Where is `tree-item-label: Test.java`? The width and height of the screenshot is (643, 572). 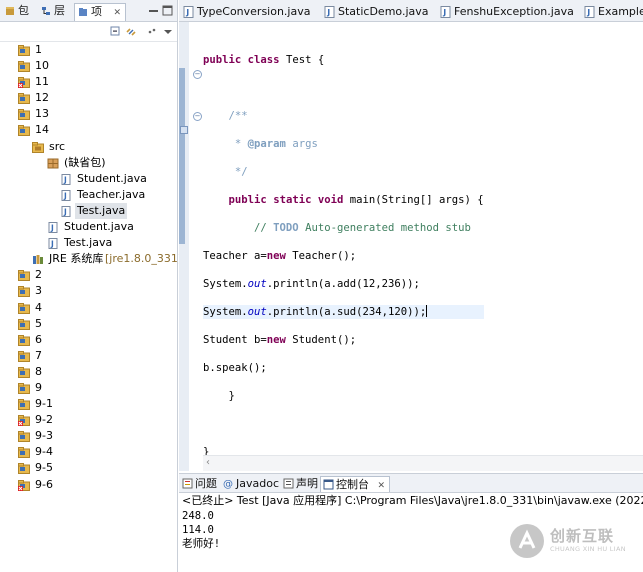 tree-item-label: Test.java is located at coordinates (101, 210).